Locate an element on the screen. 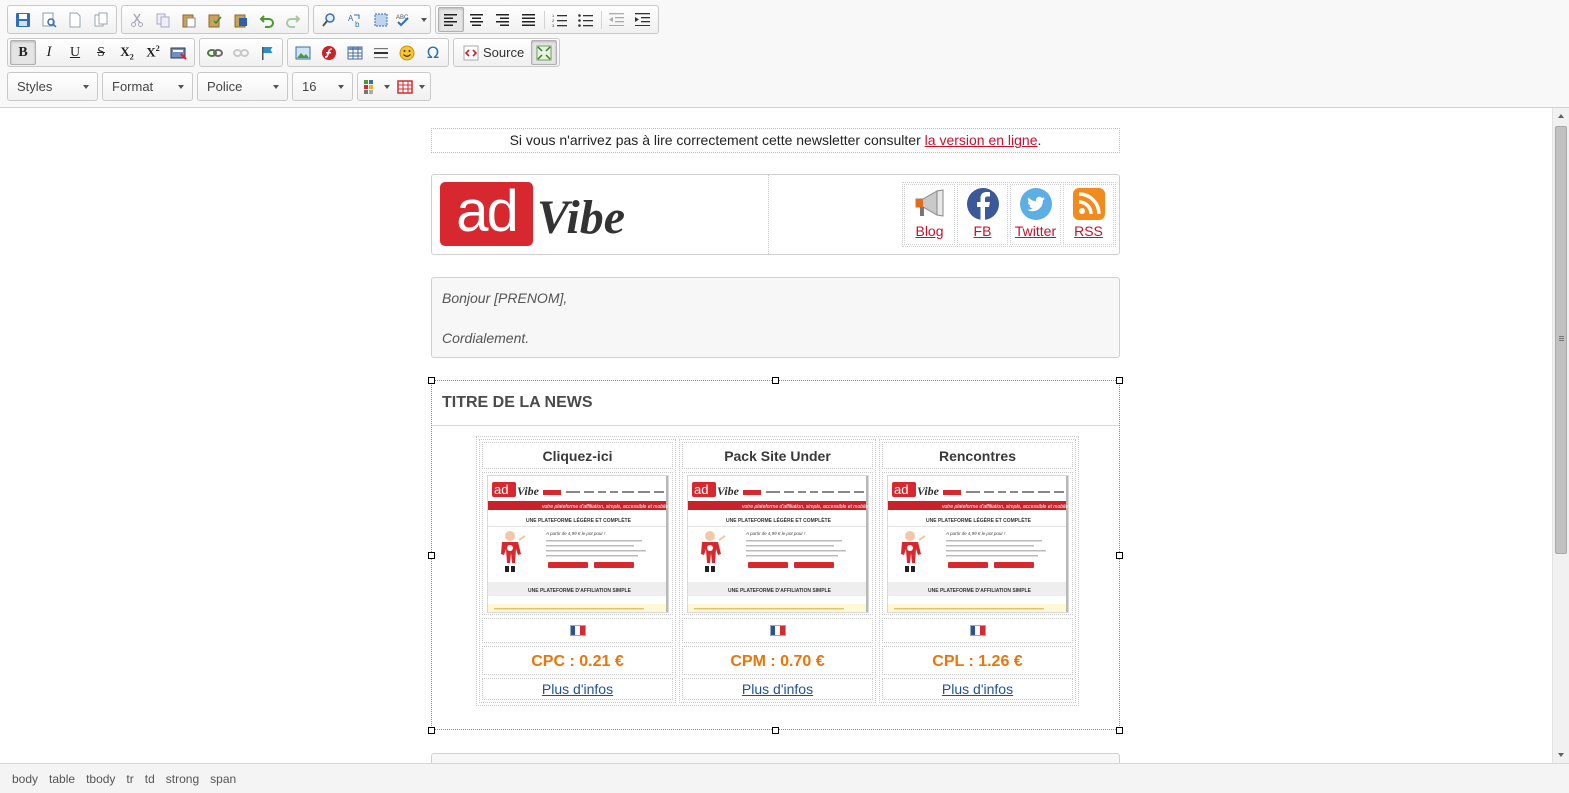 This screenshot has height=793, width=1569. italic-icon: I is located at coordinates (49, 52).